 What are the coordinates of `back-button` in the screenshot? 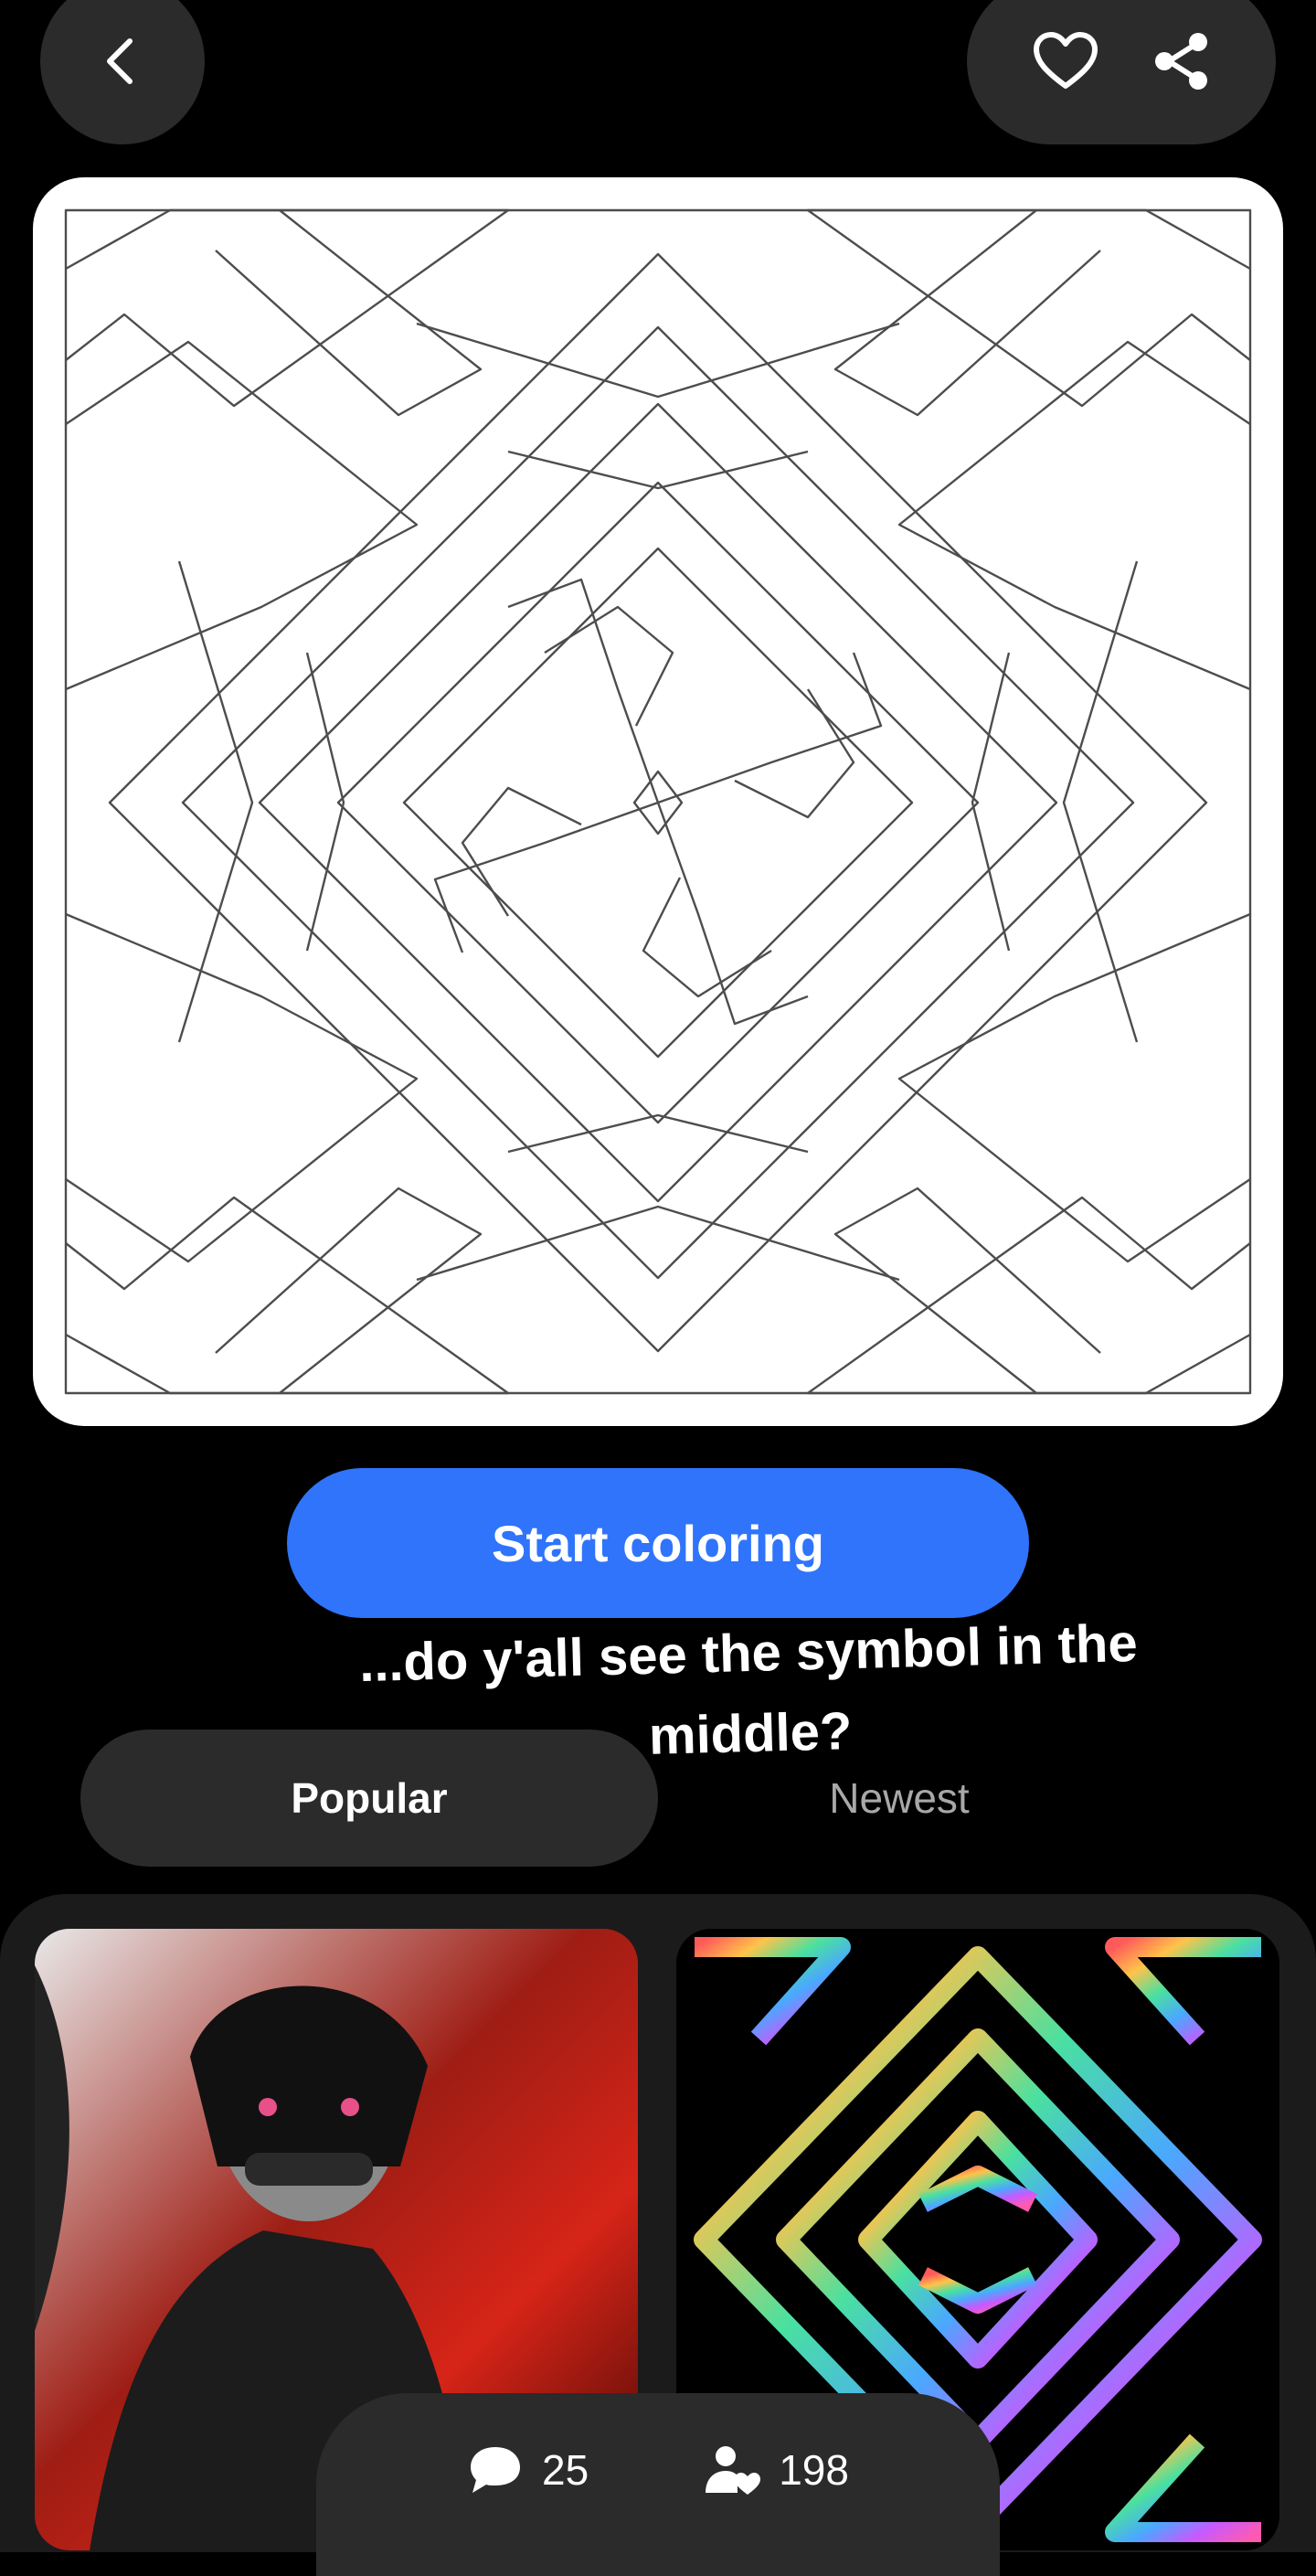 It's located at (122, 72).